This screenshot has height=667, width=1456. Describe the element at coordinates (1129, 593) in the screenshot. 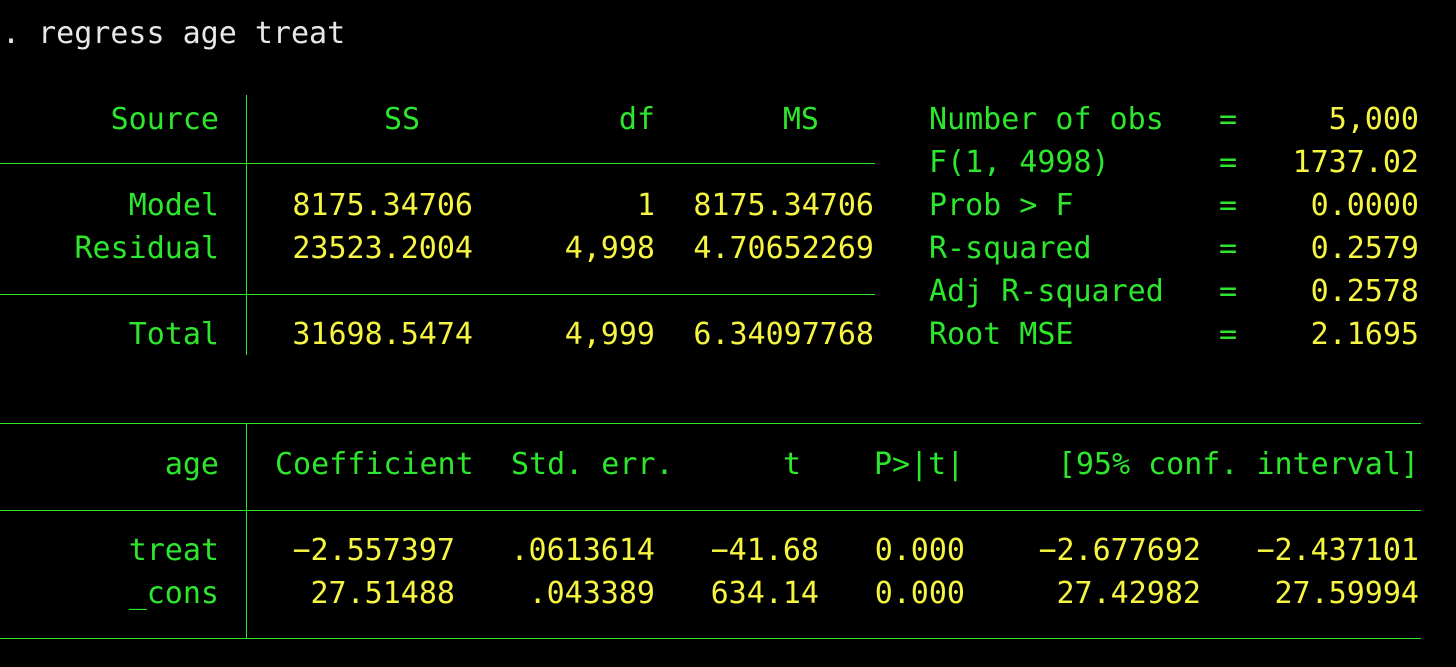

I see `coef-ci-low: 27.42982` at that location.